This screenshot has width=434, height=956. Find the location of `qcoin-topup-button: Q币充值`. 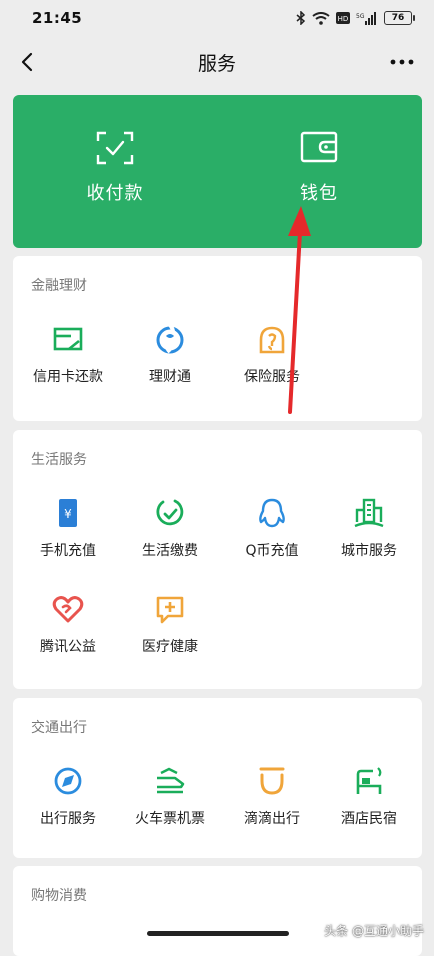

qcoin-topup-button: Q币充值 is located at coordinates (272, 536).